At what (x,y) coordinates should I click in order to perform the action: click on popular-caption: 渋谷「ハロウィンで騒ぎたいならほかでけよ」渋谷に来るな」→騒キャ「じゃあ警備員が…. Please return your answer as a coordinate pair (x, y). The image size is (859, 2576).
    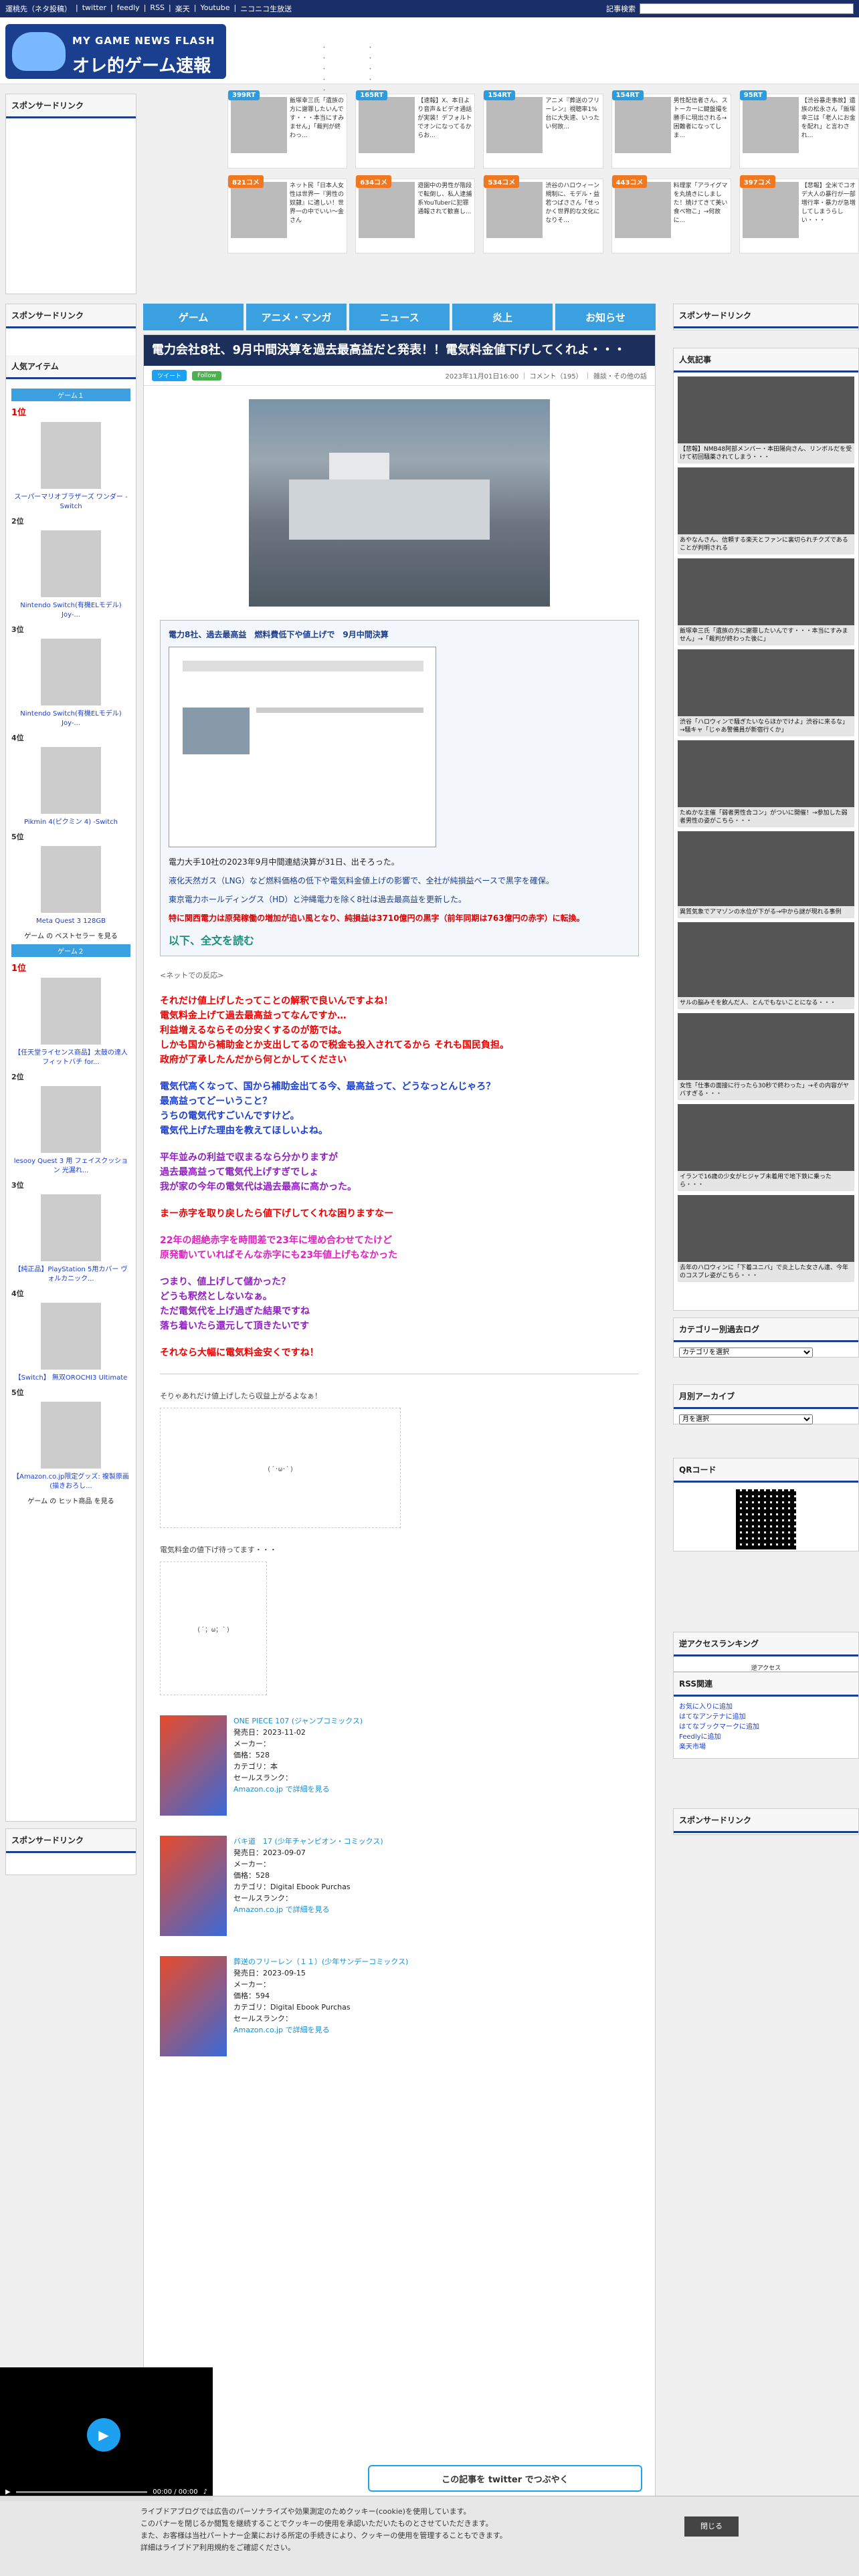
    Looking at the image, I should click on (766, 726).